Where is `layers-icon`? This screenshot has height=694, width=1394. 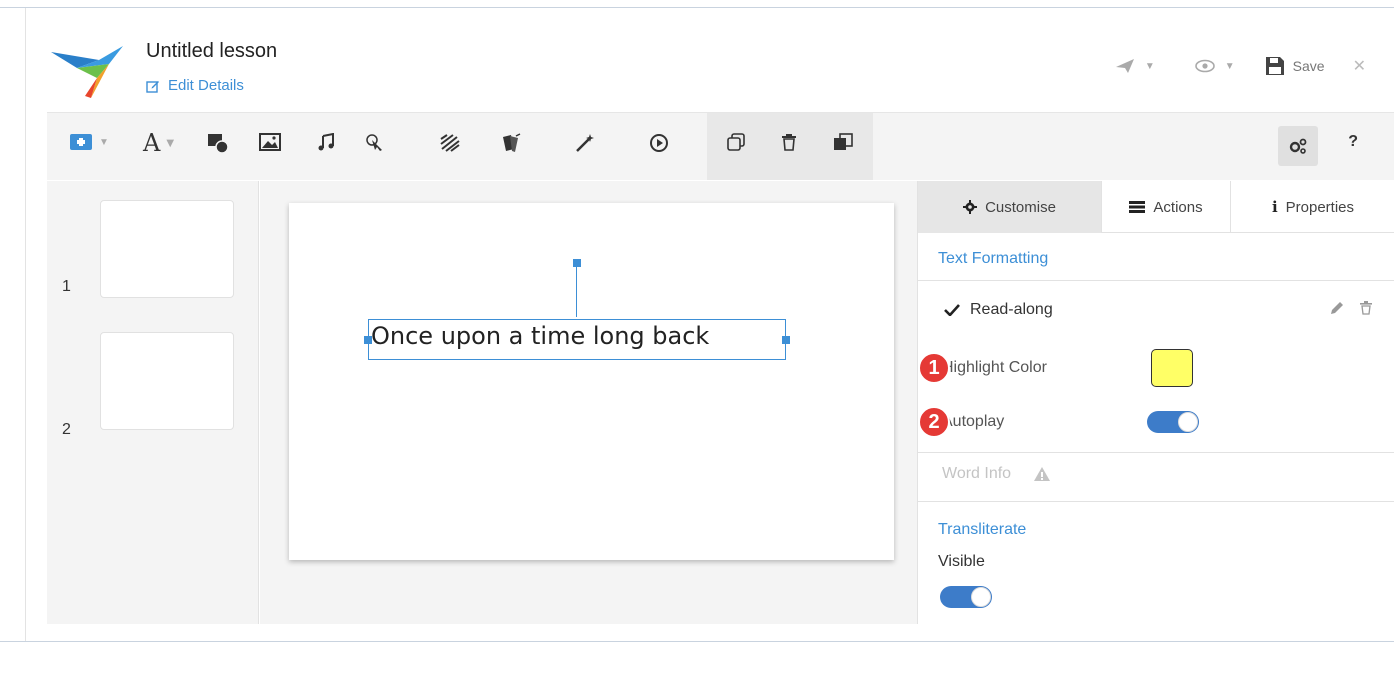
layers-icon is located at coordinates (843, 141).